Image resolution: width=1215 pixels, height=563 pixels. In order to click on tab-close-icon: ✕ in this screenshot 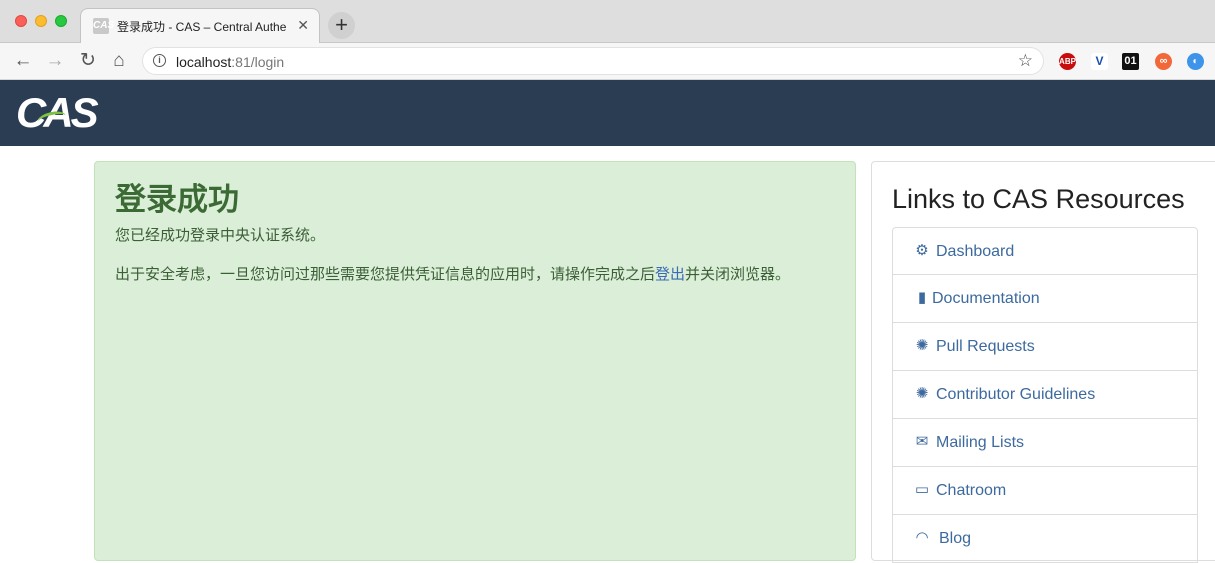, I will do `click(303, 25)`.